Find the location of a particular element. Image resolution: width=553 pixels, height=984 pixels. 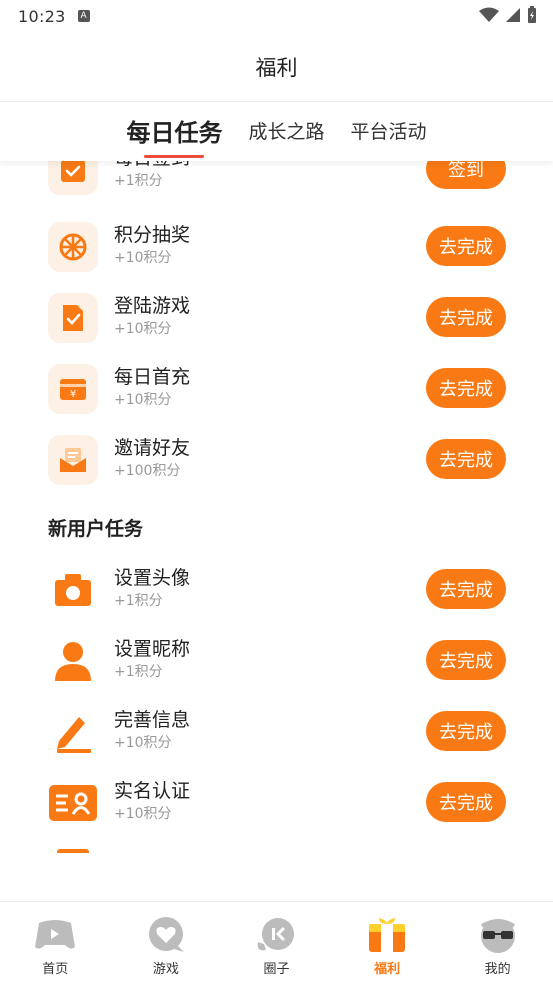

battery-icon is located at coordinates (532, 14).